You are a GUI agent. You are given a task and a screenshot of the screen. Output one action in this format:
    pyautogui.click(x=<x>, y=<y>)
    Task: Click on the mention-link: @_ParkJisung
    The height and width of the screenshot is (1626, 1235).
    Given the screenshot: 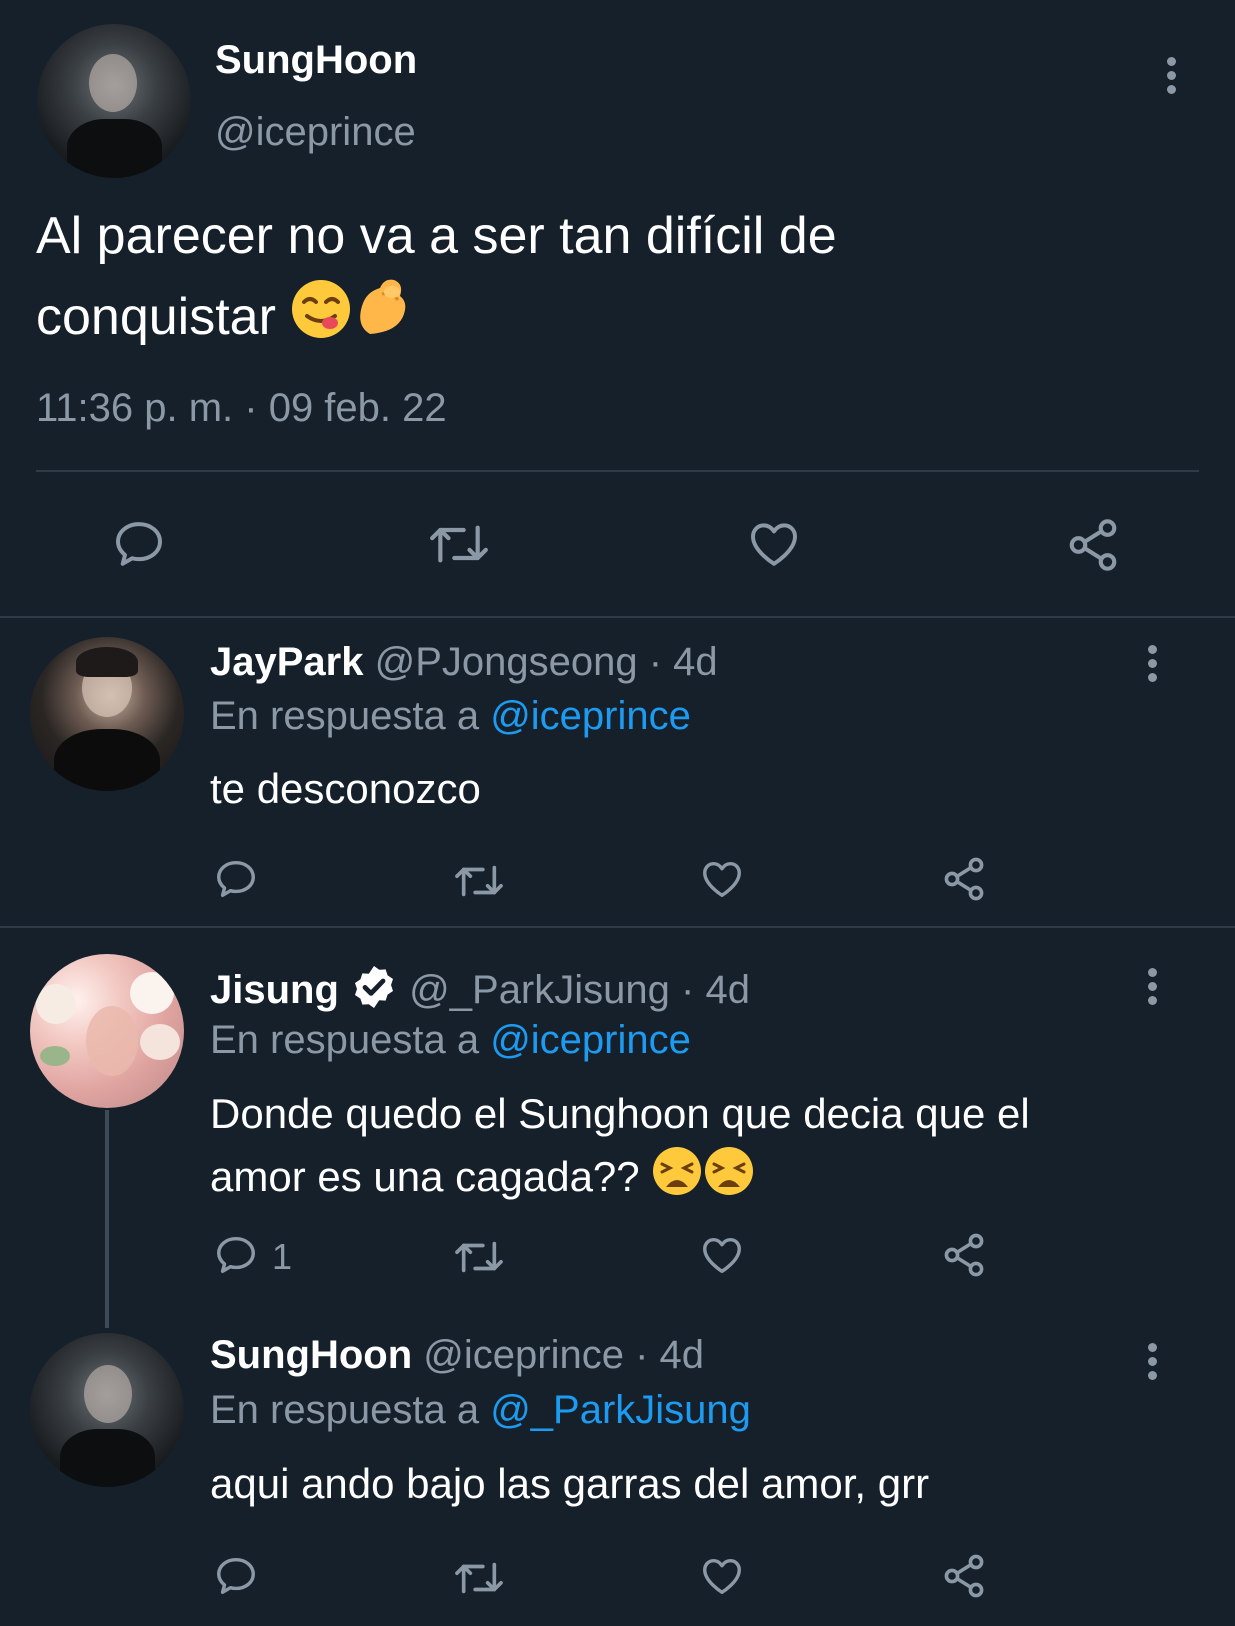 What is the action you would take?
    pyautogui.click(x=620, y=1410)
    